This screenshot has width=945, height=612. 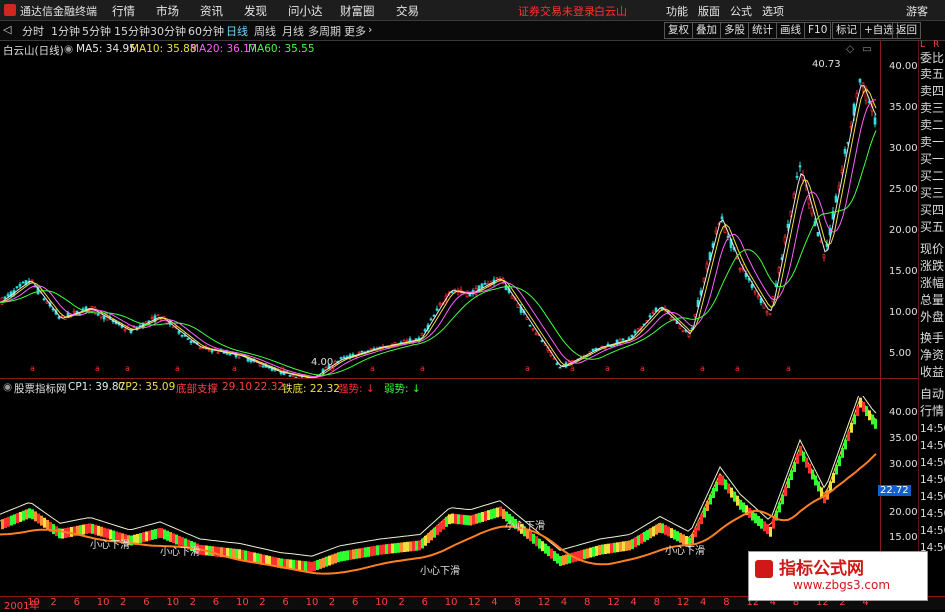 What do you see at coordinates (677, 11) in the screenshot?
I see `menu-gongneng: 功能` at bounding box center [677, 11].